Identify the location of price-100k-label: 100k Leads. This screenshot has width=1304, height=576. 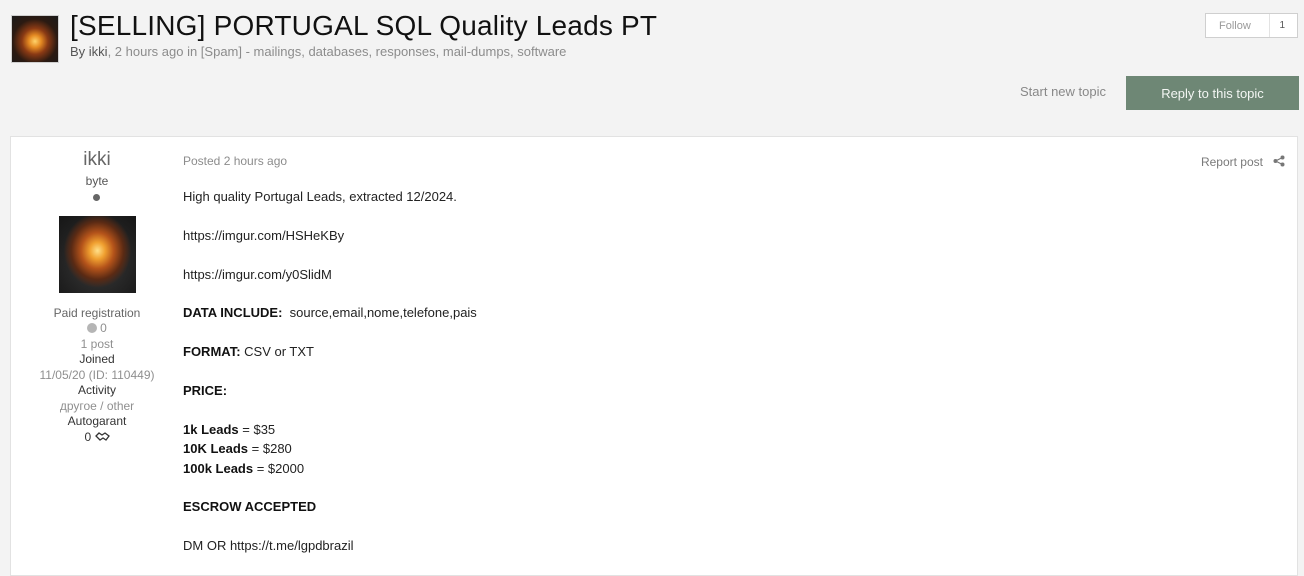
(218, 468).